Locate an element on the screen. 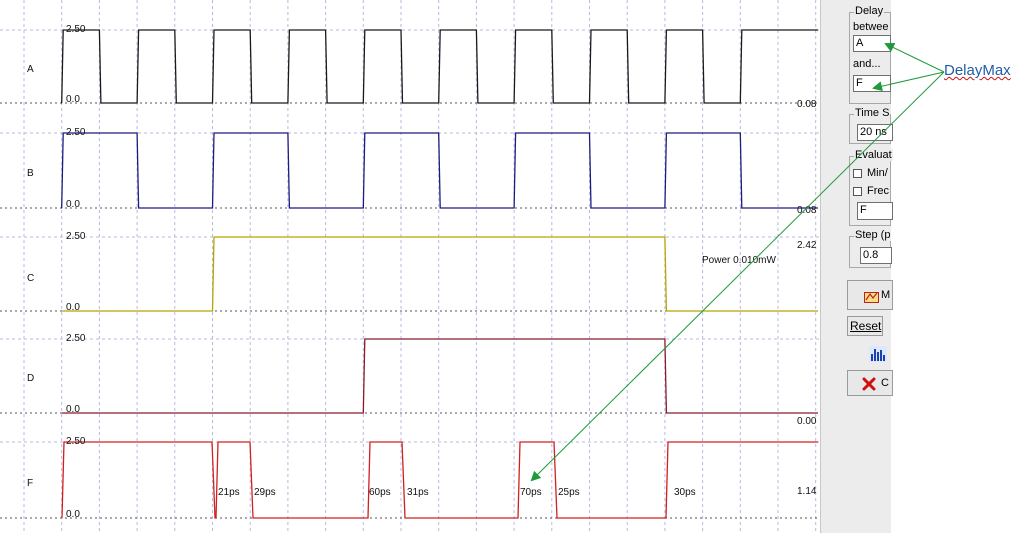 This screenshot has width=1028, height=533. reset-label: Reset is located at coordinates (866, 326).